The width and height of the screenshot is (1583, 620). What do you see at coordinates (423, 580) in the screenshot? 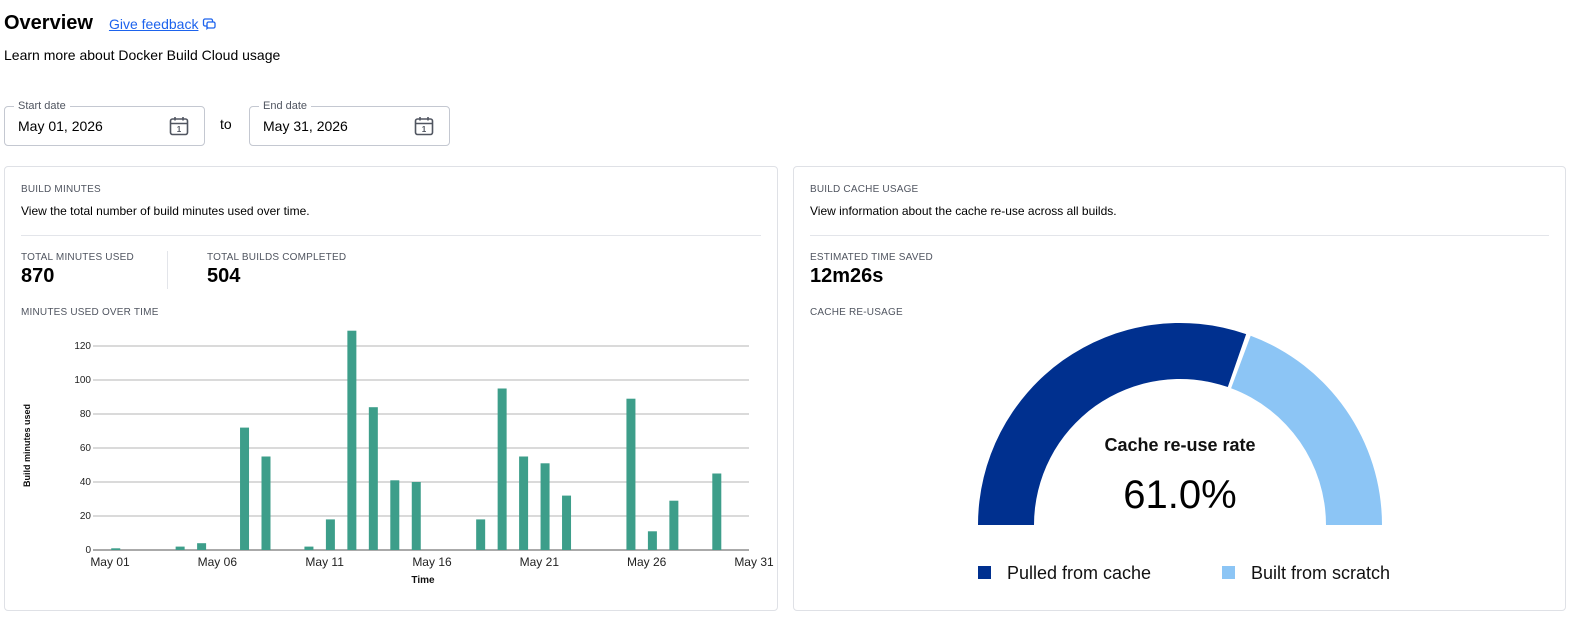
I see `x-axis-label: Time` at bounding box center [423, 580].